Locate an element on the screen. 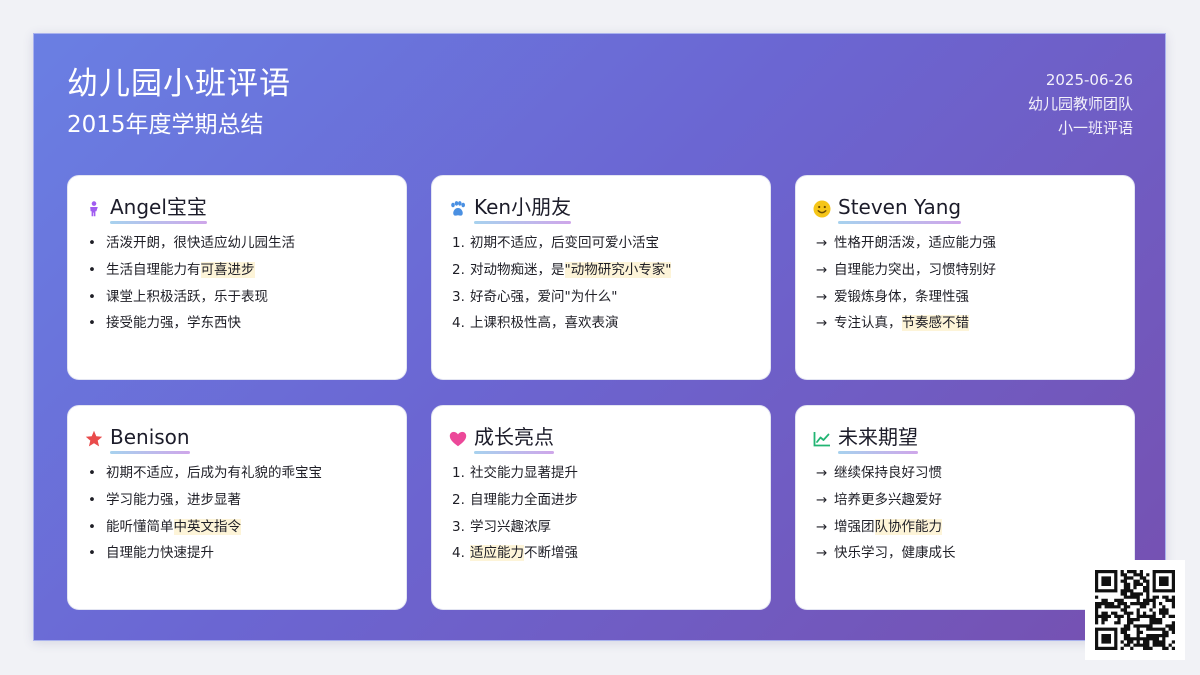 This screenshot has width=1200, height=675. item-text: 性格开朗活泼，适应能力强 is located at coordinates (915, 243).